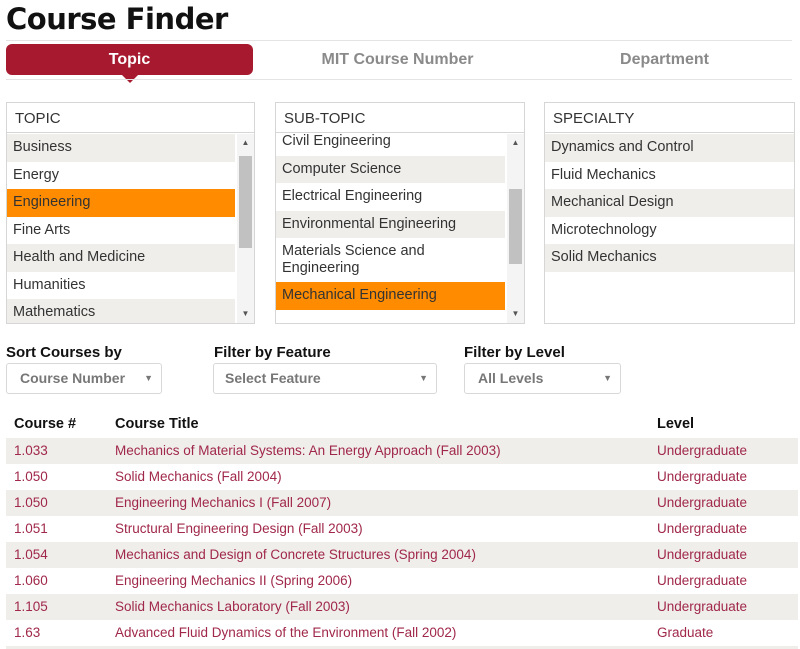  Describe the element at coordinates (121, 311) in the screenshot. I see `topic-item-mathematics: Mathematics` at that location.